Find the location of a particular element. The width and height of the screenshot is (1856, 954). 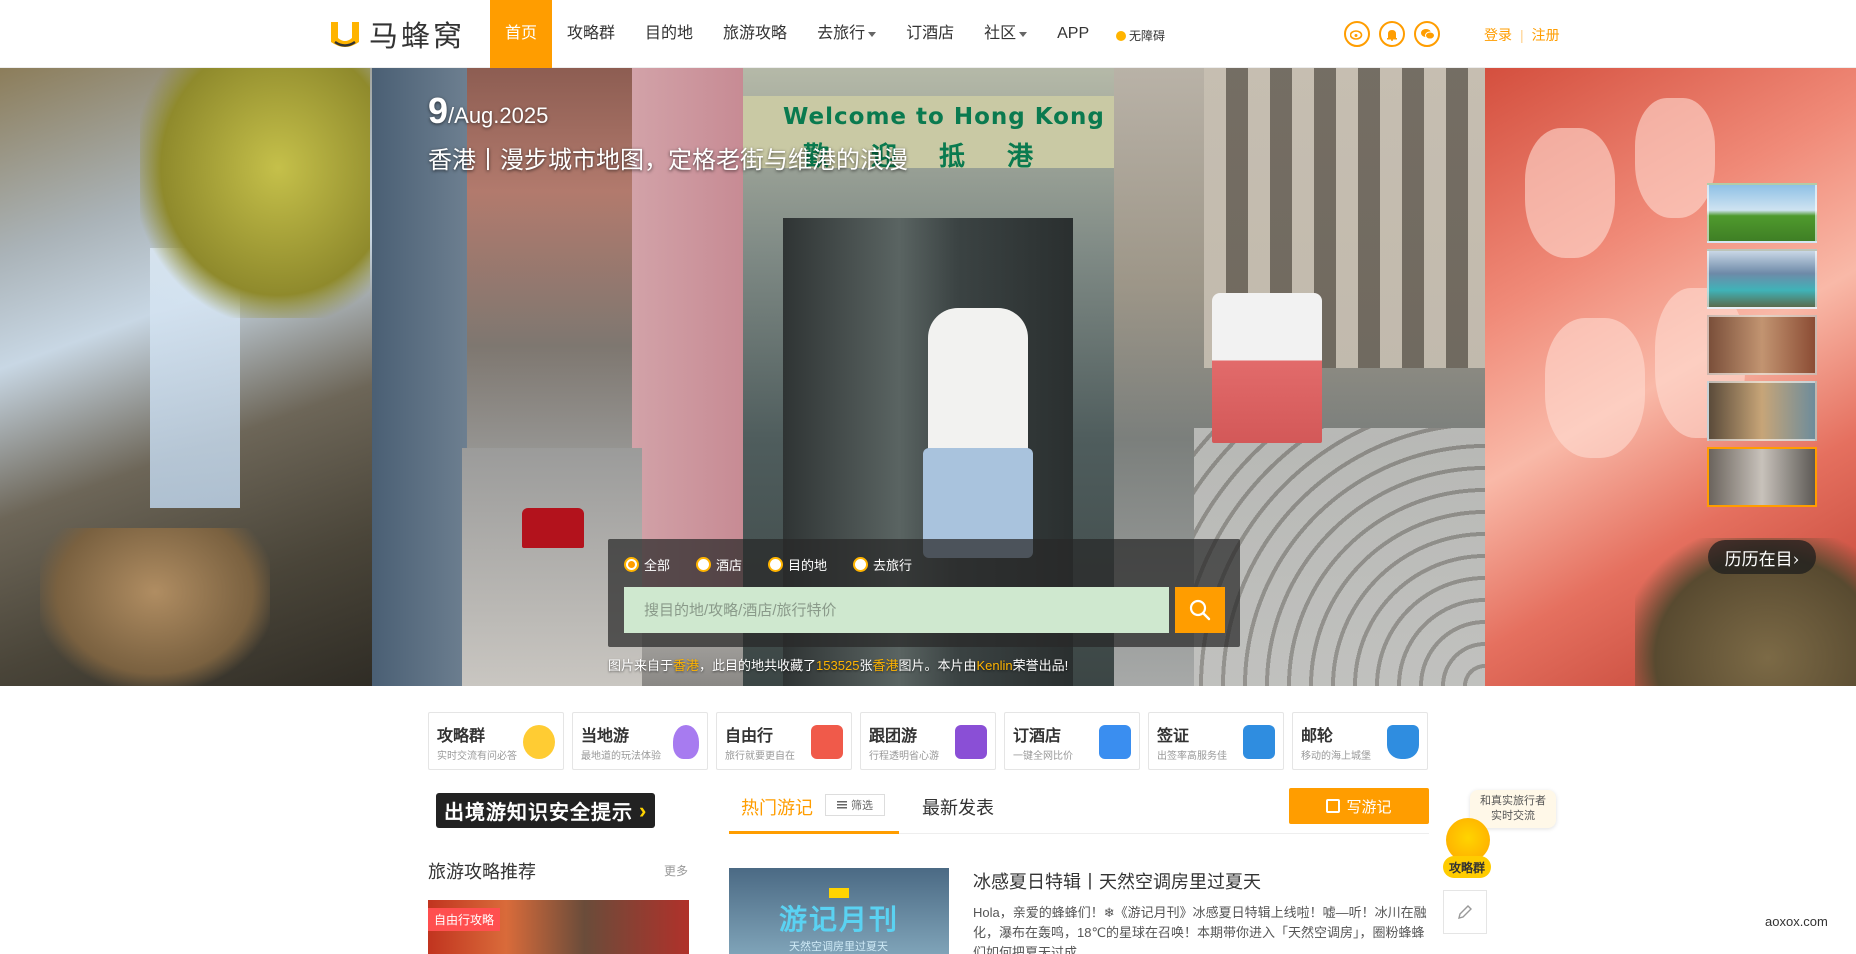

nav-item-travel-guide: 旅游攻略 is located at coordinates (755, 34).